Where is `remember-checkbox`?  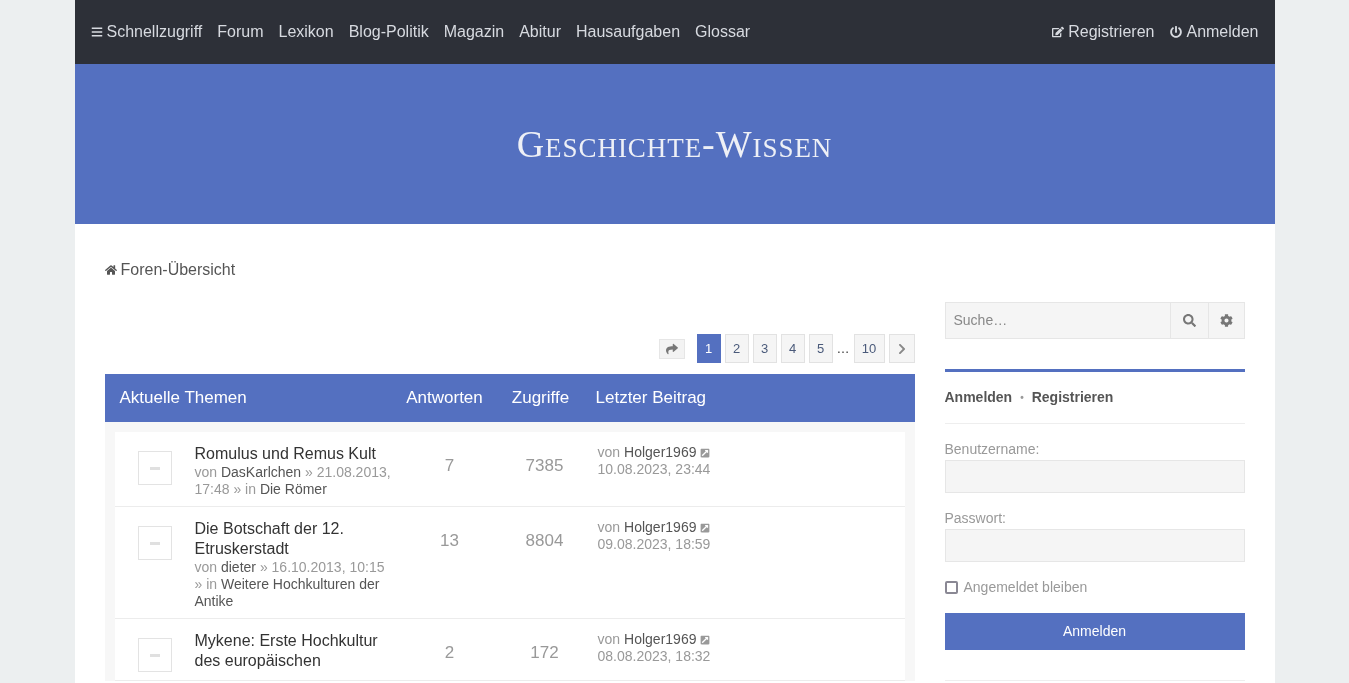
remember-checkbox is located at coordinates (951, 587).